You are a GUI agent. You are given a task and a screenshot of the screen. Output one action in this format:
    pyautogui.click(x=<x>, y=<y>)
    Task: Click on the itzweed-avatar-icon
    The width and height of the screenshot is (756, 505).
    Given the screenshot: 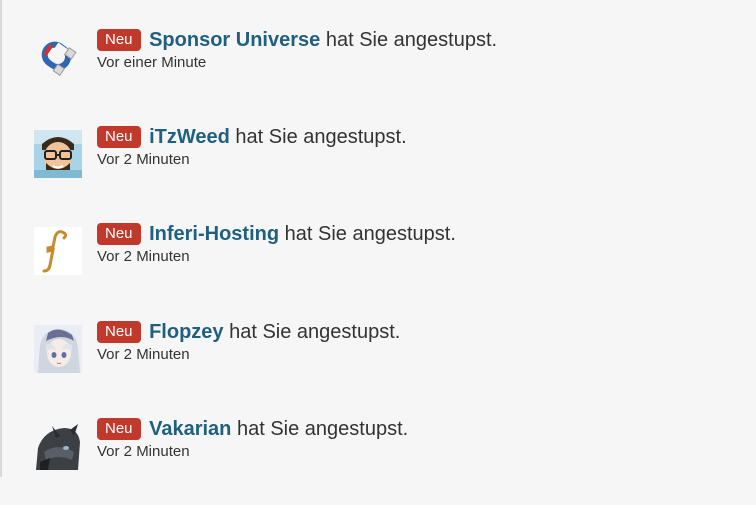 What is the action you would take?
    pyautogui.click(x=58, y=154)
    